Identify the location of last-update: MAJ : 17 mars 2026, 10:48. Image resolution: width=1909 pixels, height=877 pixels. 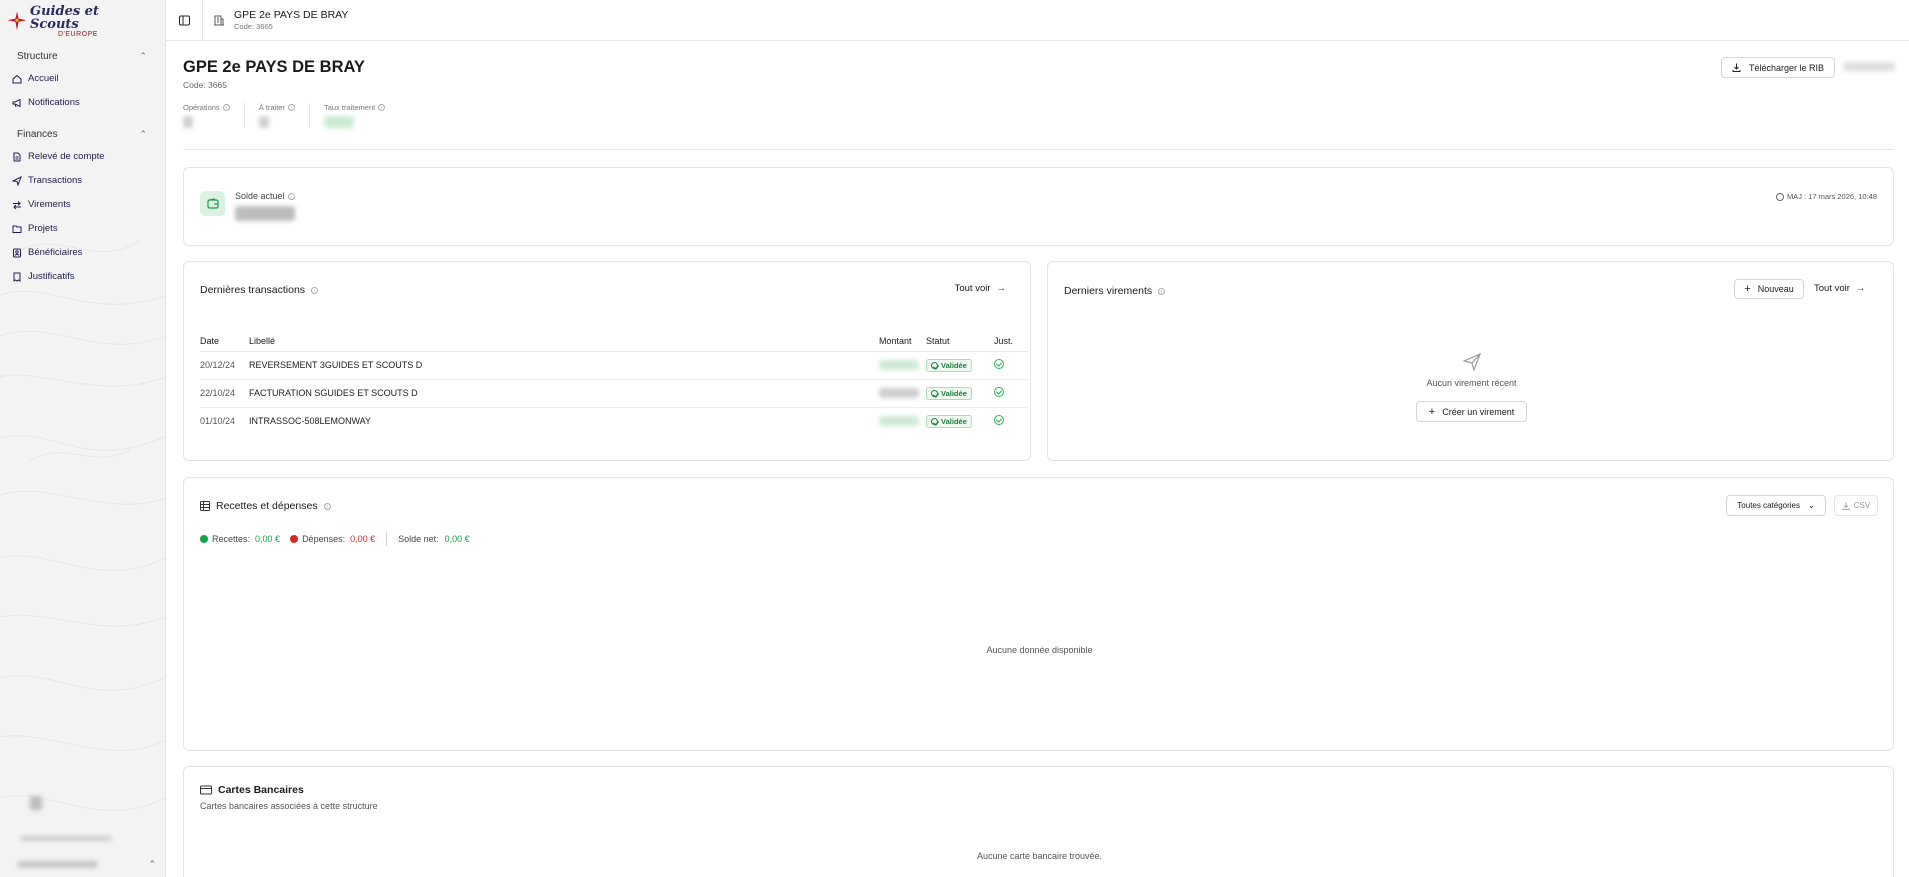
(1826, 196).